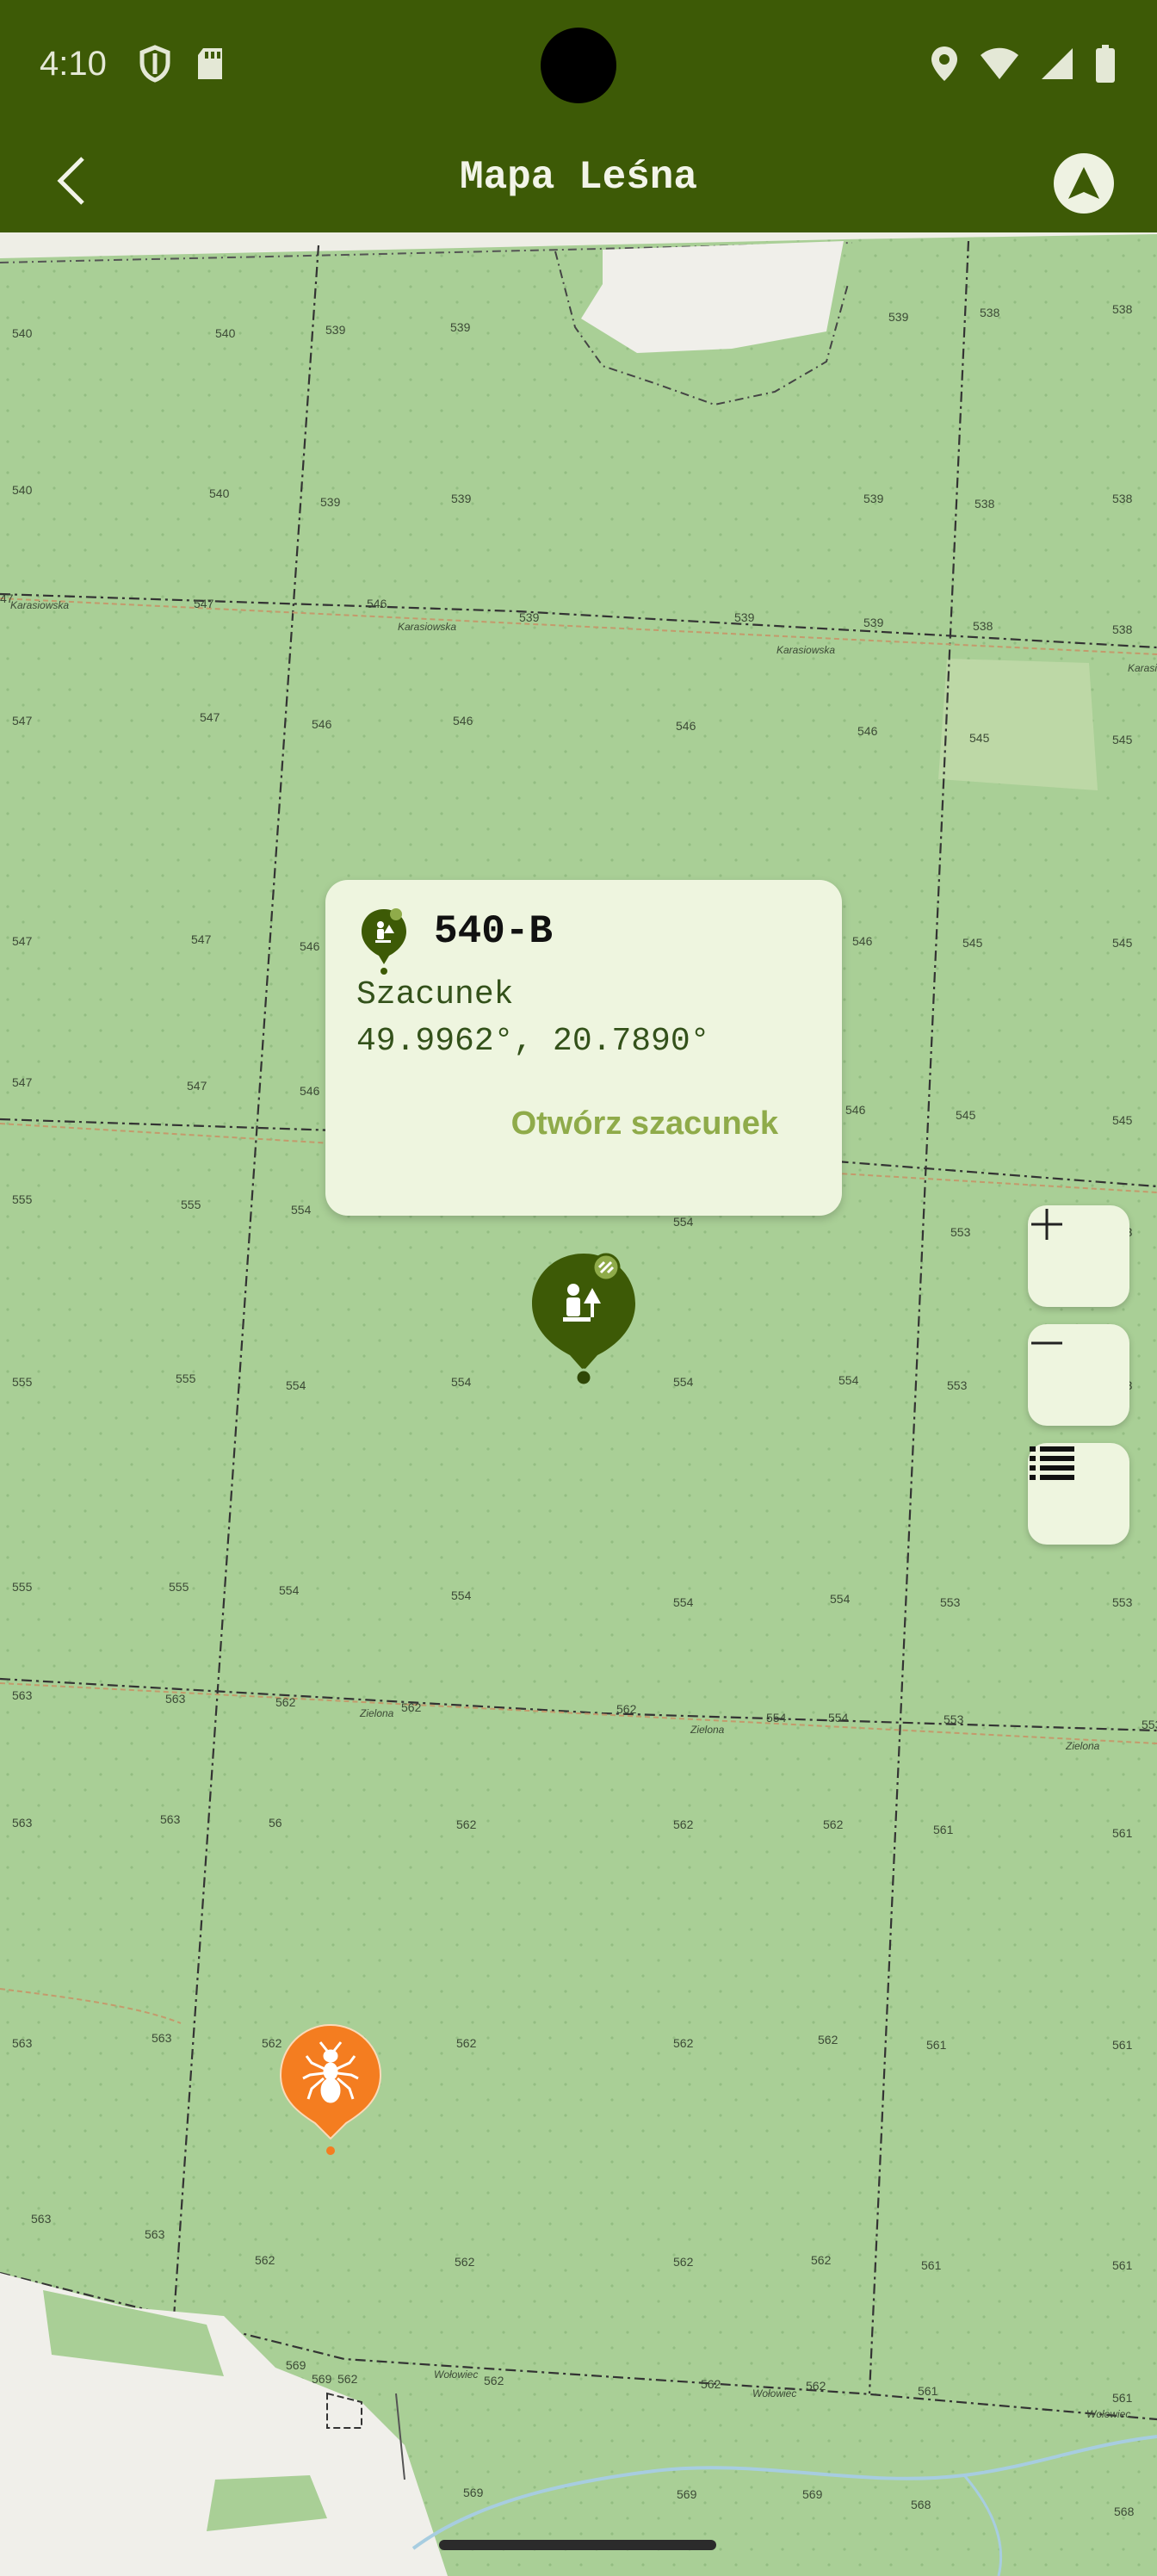  I want to click on popup-title: 540-B, so click(494, 932).